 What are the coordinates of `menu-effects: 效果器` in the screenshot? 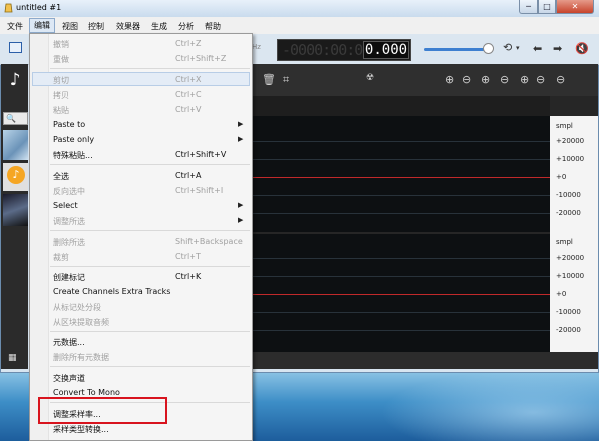 It's located at (128, 26).